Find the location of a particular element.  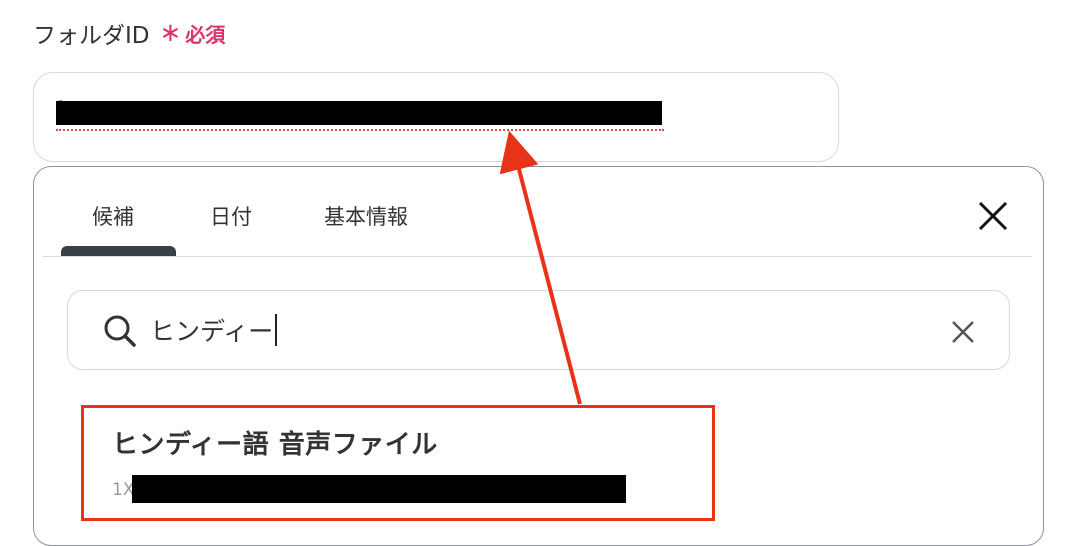

search-value: ヒンディー is located at coordinates (212, 331).